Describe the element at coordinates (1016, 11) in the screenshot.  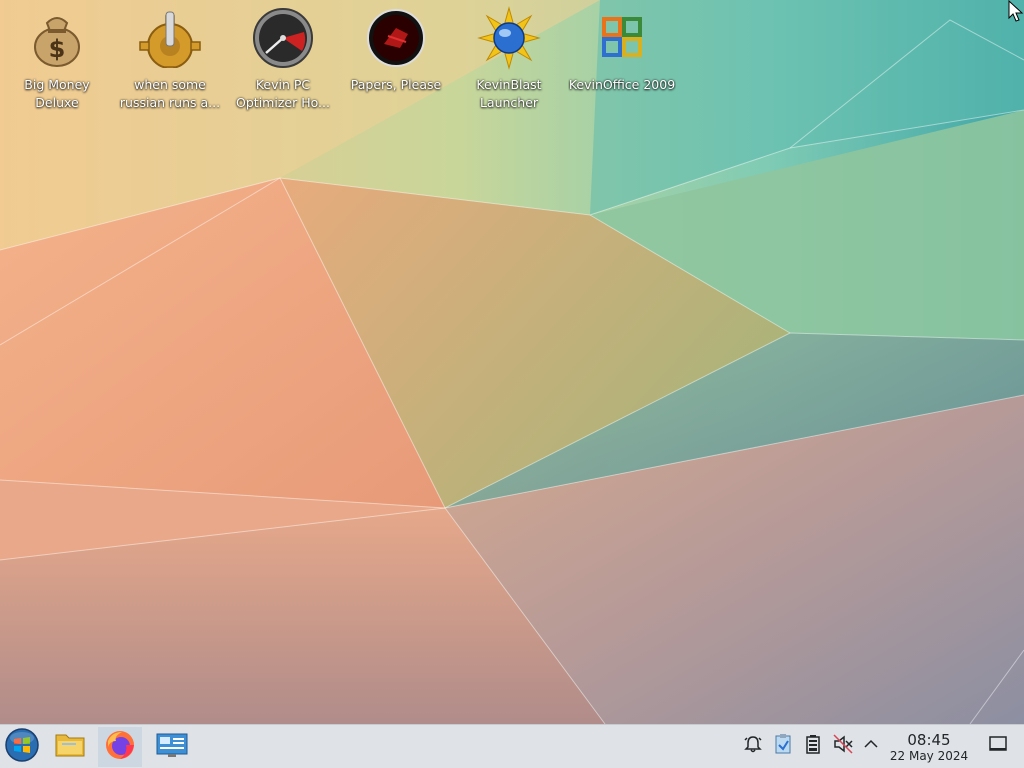
I see `mouse-cursor-icon` at that location.